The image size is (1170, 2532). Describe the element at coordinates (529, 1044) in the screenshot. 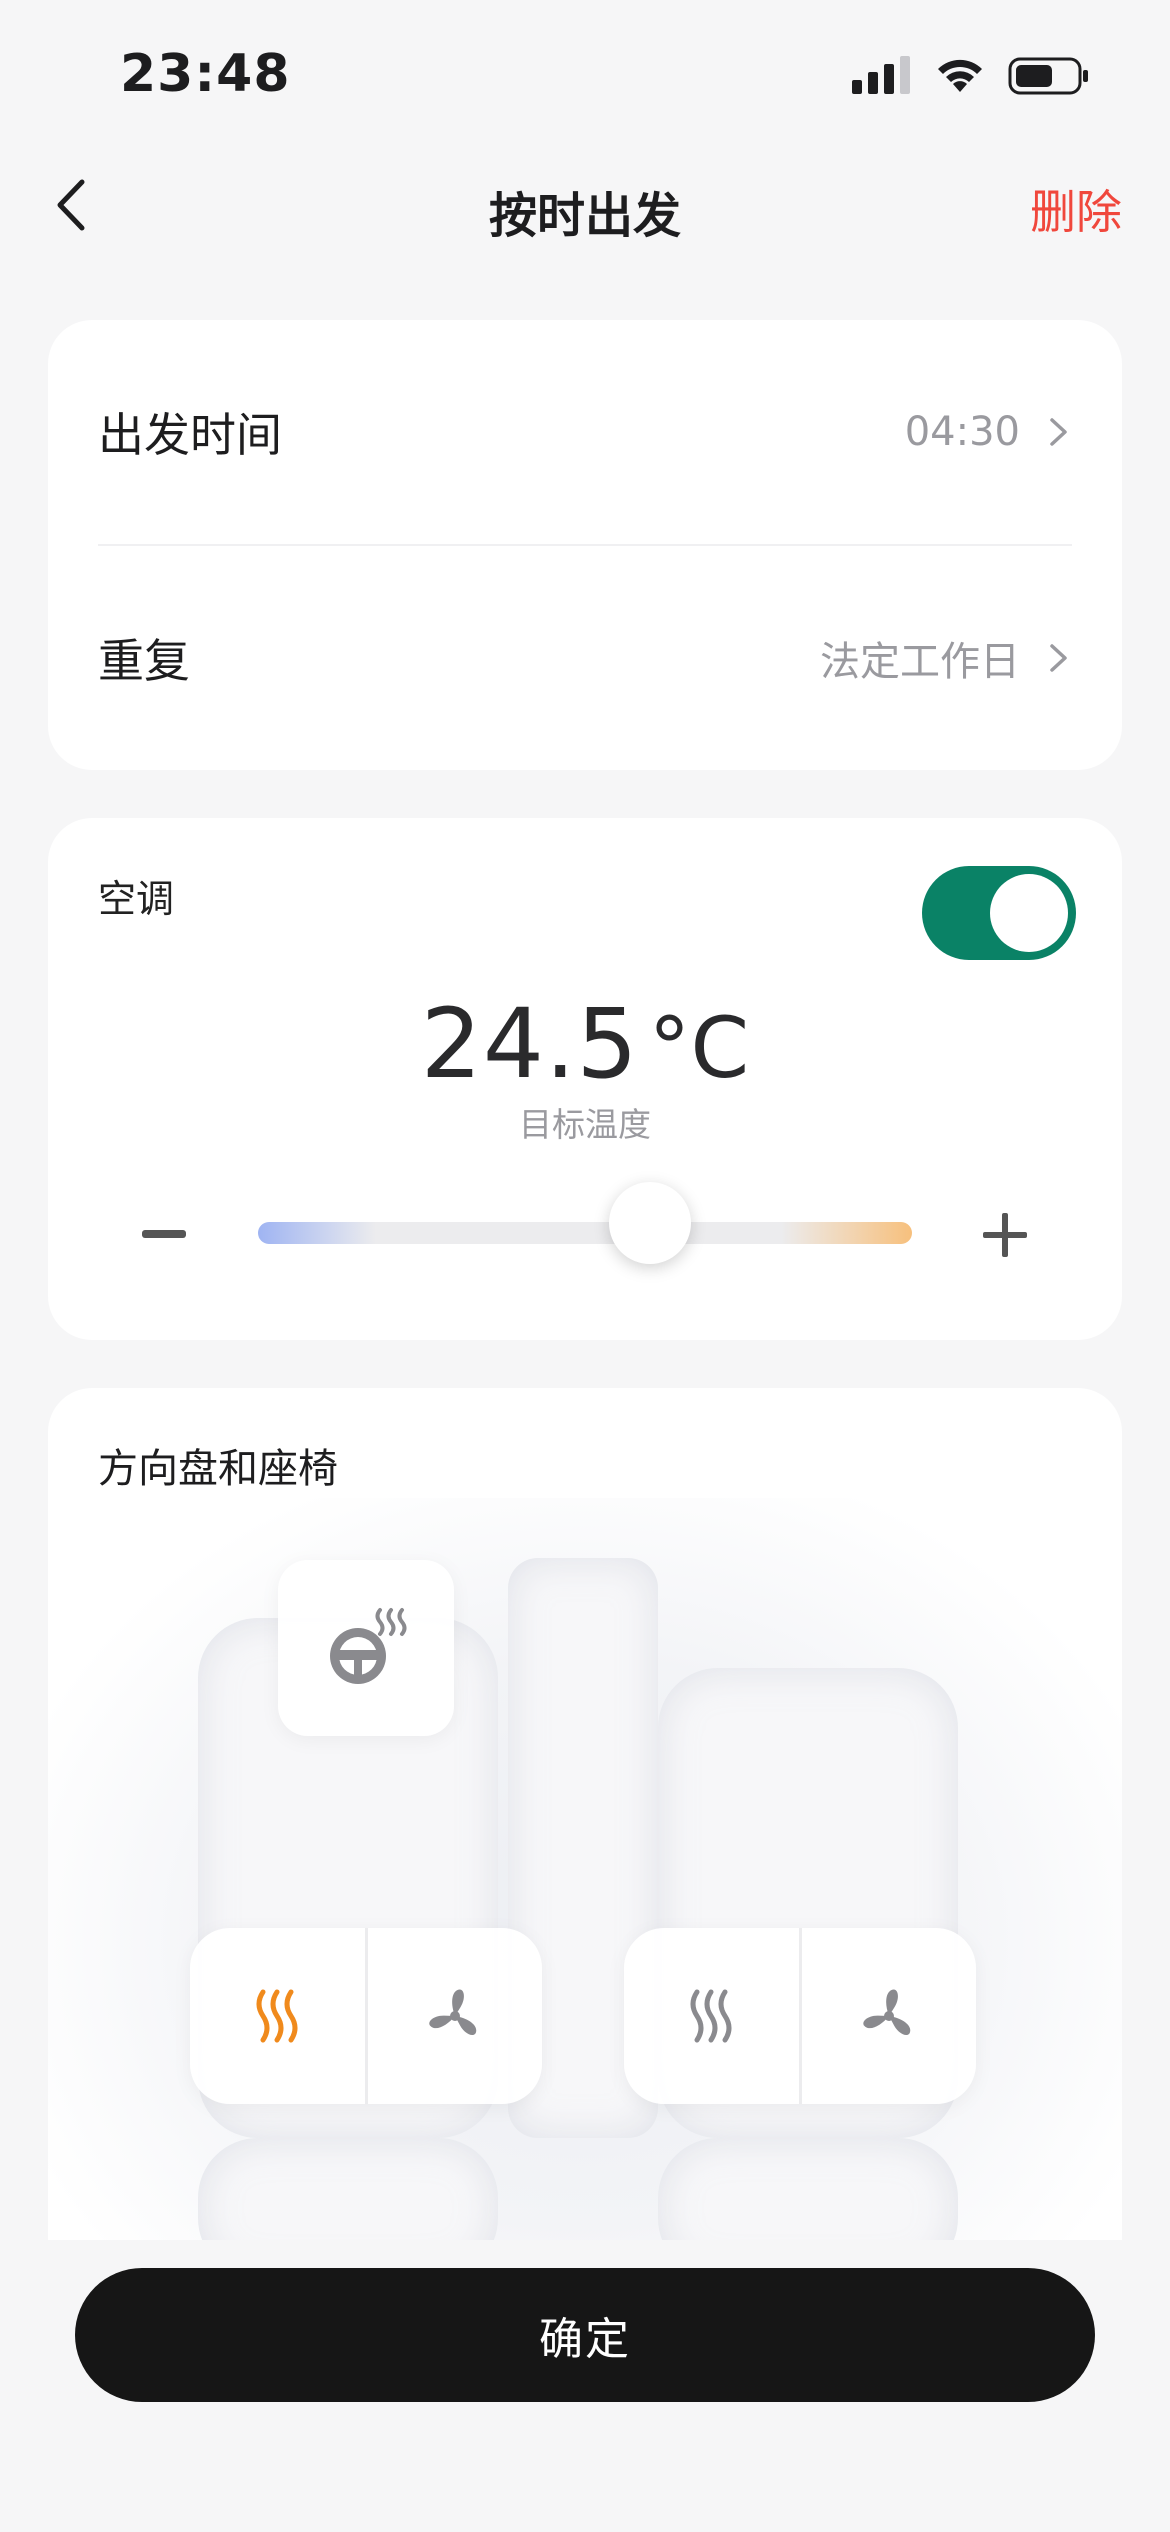

I see `temperature-value: 24.5` at that location.